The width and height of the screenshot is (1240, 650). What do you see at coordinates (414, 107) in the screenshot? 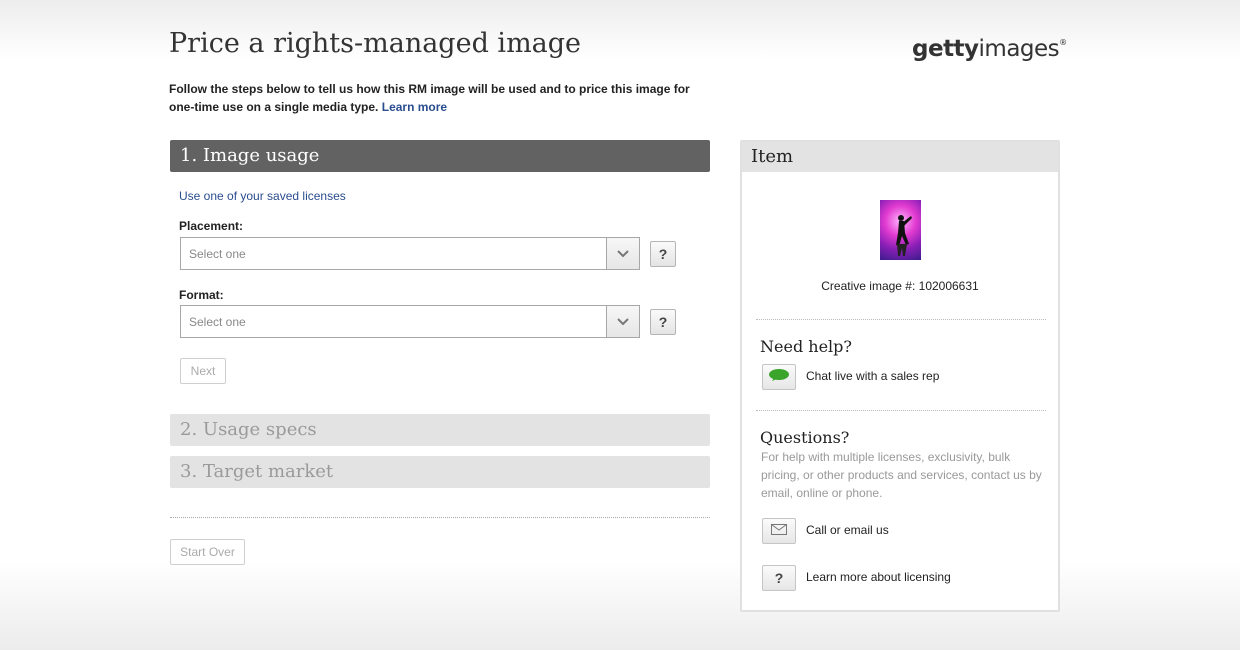
I see `learn-more-link: Learn more` at bounding box center [414, 107].